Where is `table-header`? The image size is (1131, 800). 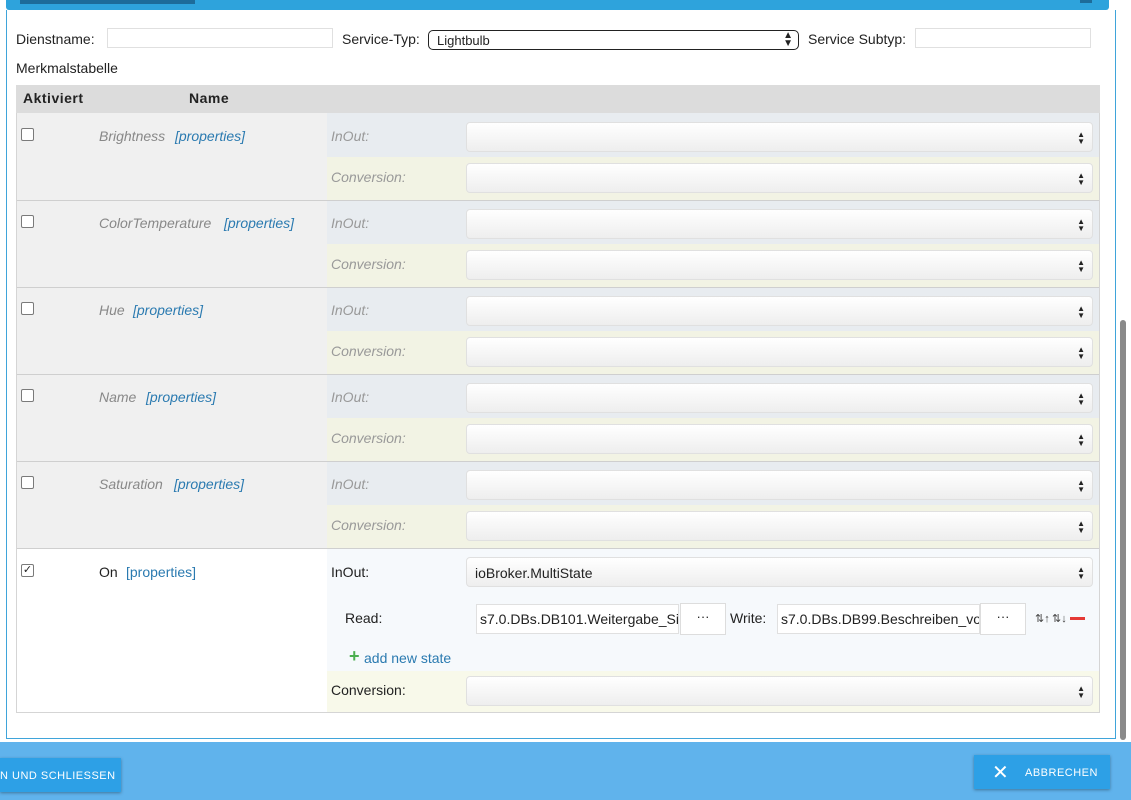
table-header is located at coordinates (558, 99).